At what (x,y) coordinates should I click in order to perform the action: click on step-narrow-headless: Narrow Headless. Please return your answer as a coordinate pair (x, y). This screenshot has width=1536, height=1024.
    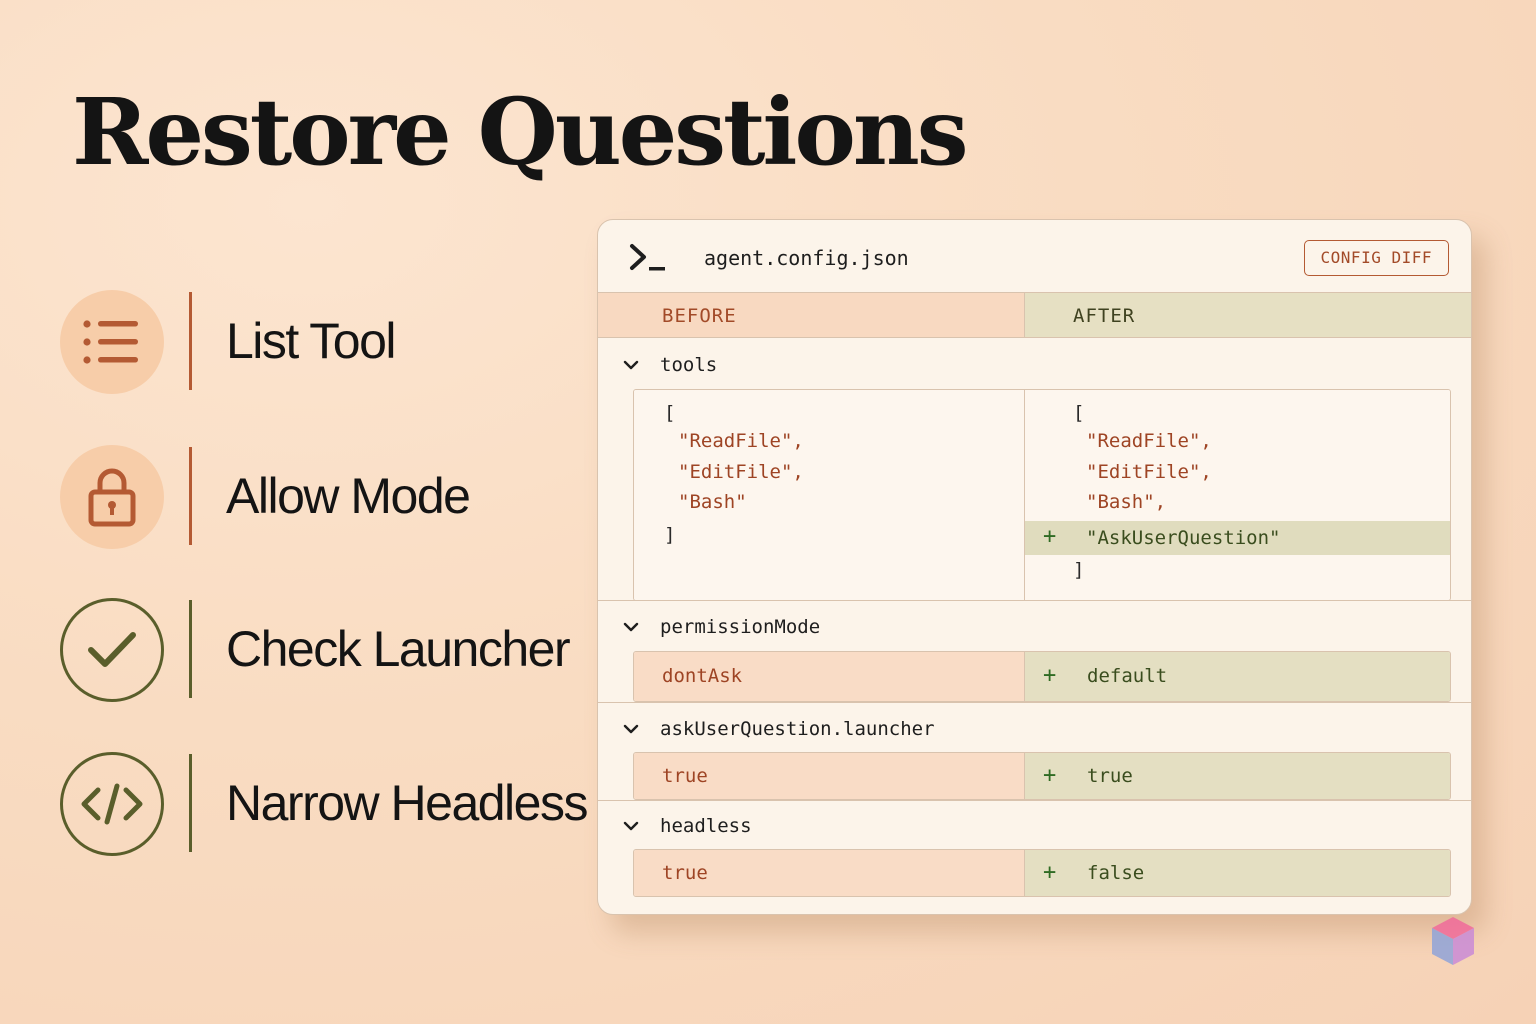
    Looking at the image, I should click on (324, 804).